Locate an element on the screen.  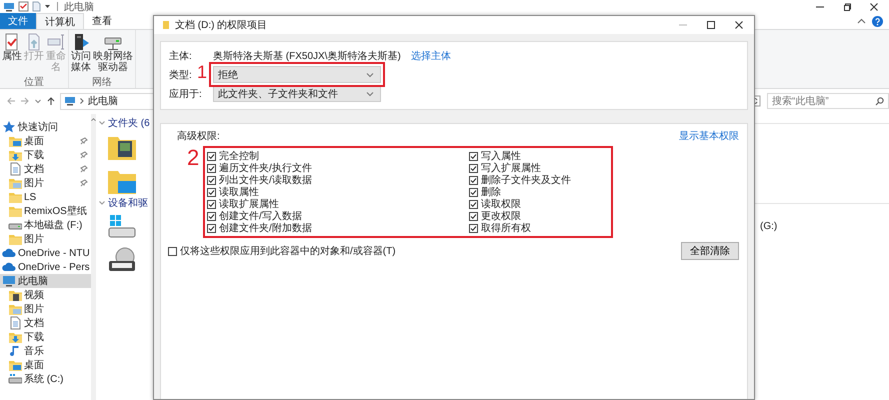
ribbon-tab: 计算机 is located at coordinates (60, 21).